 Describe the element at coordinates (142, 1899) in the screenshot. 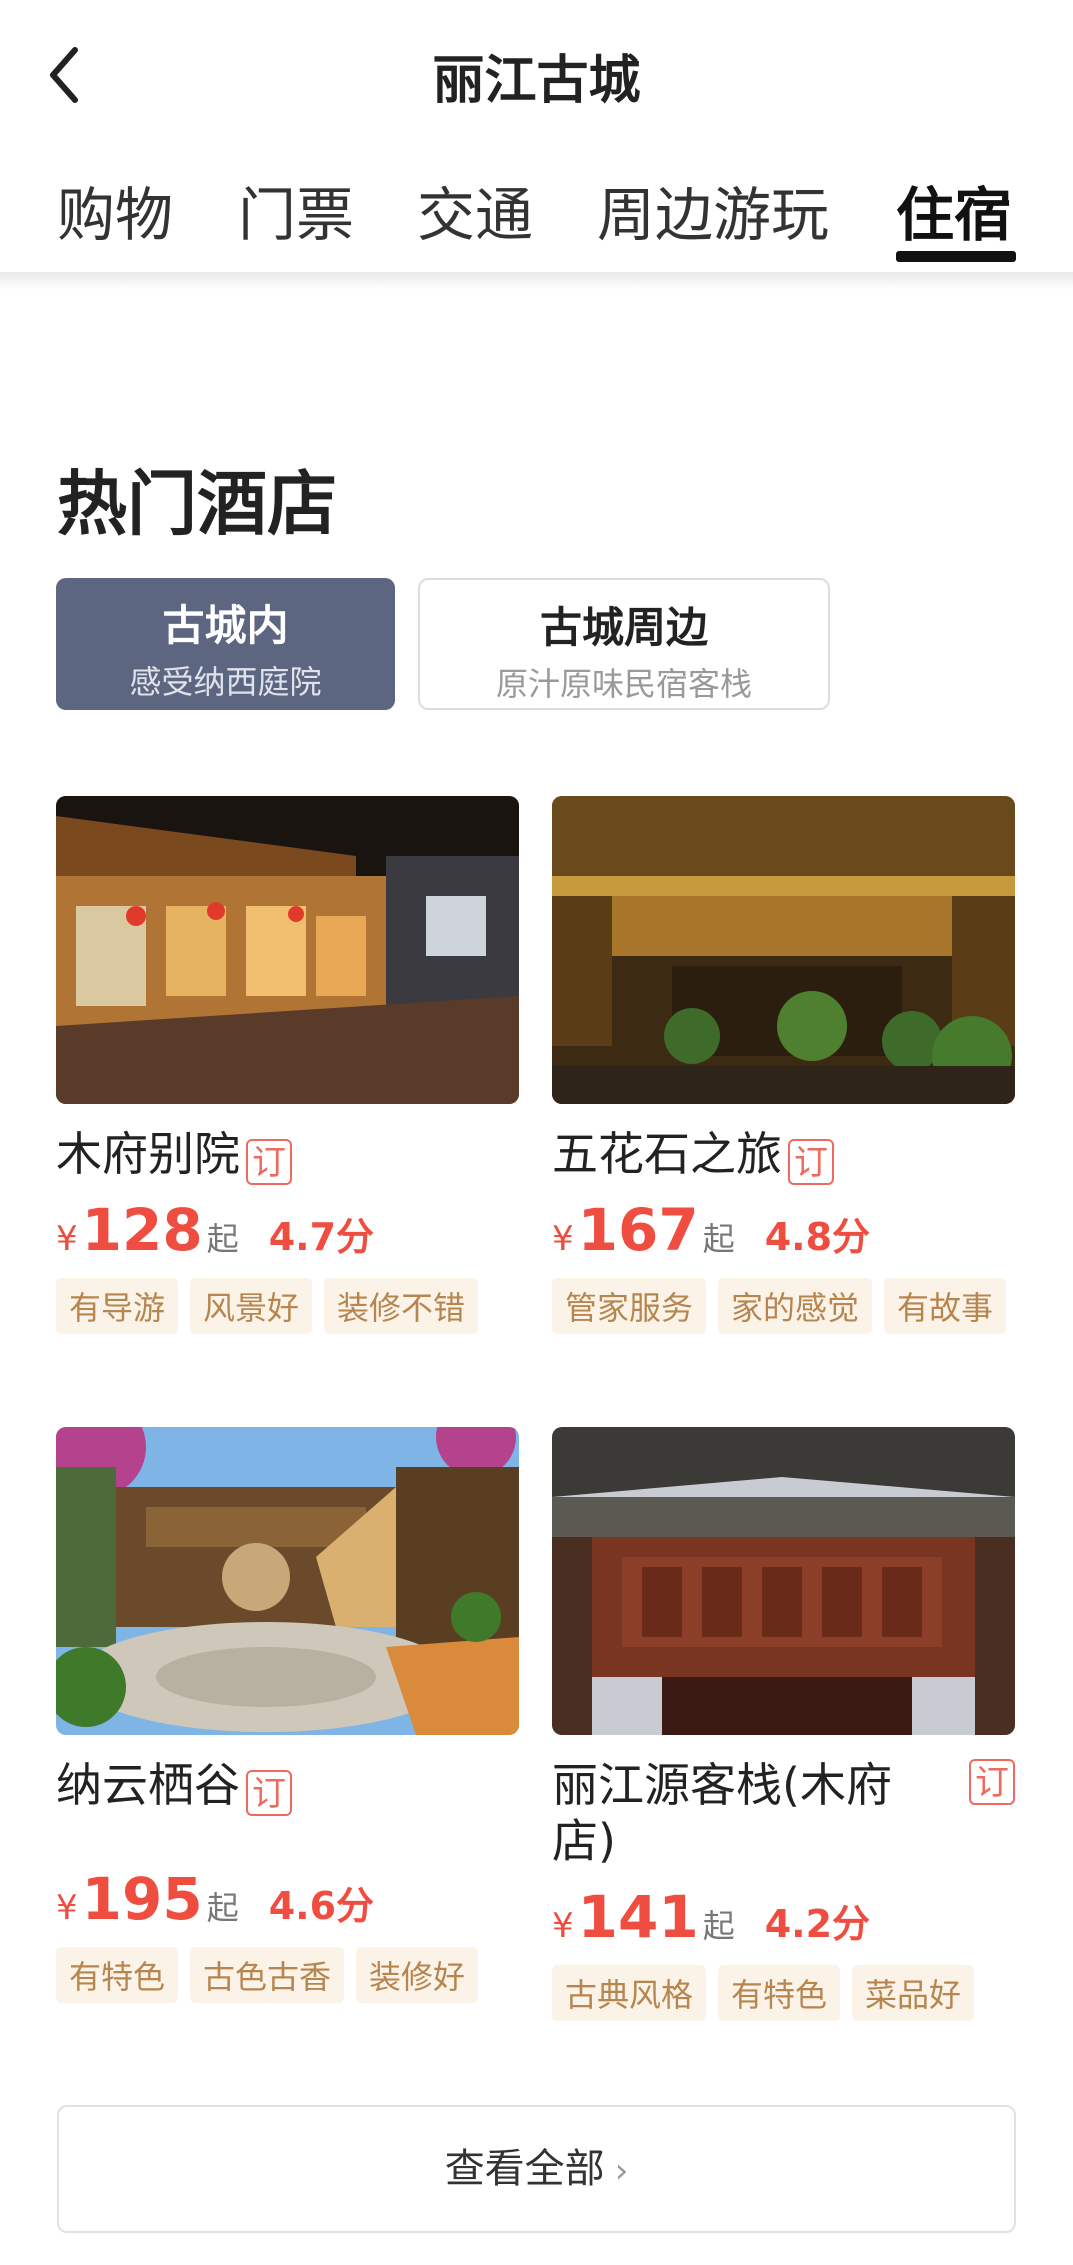

I see `hotel-price: 195` at that location.